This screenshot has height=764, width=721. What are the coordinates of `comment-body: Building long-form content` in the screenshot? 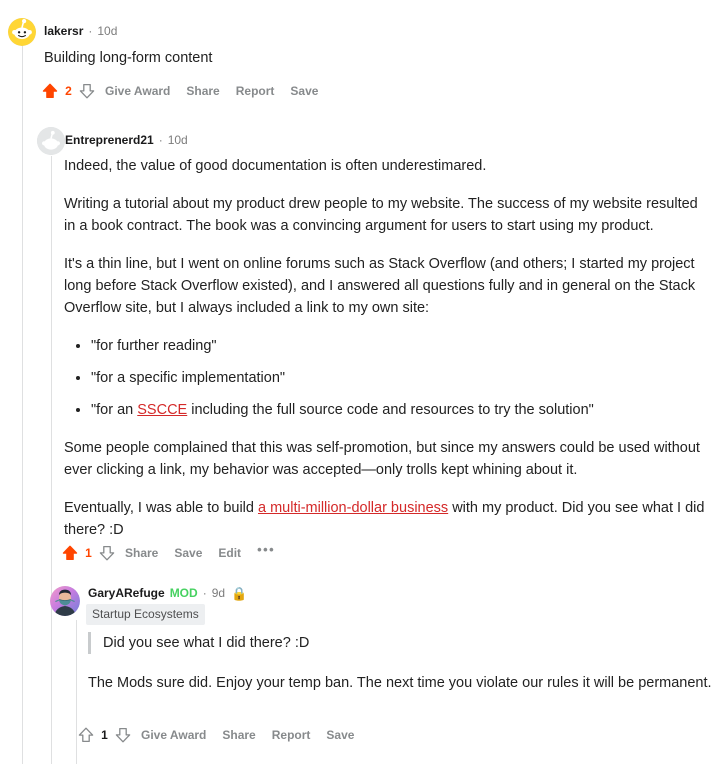 It's located at (369, 58).